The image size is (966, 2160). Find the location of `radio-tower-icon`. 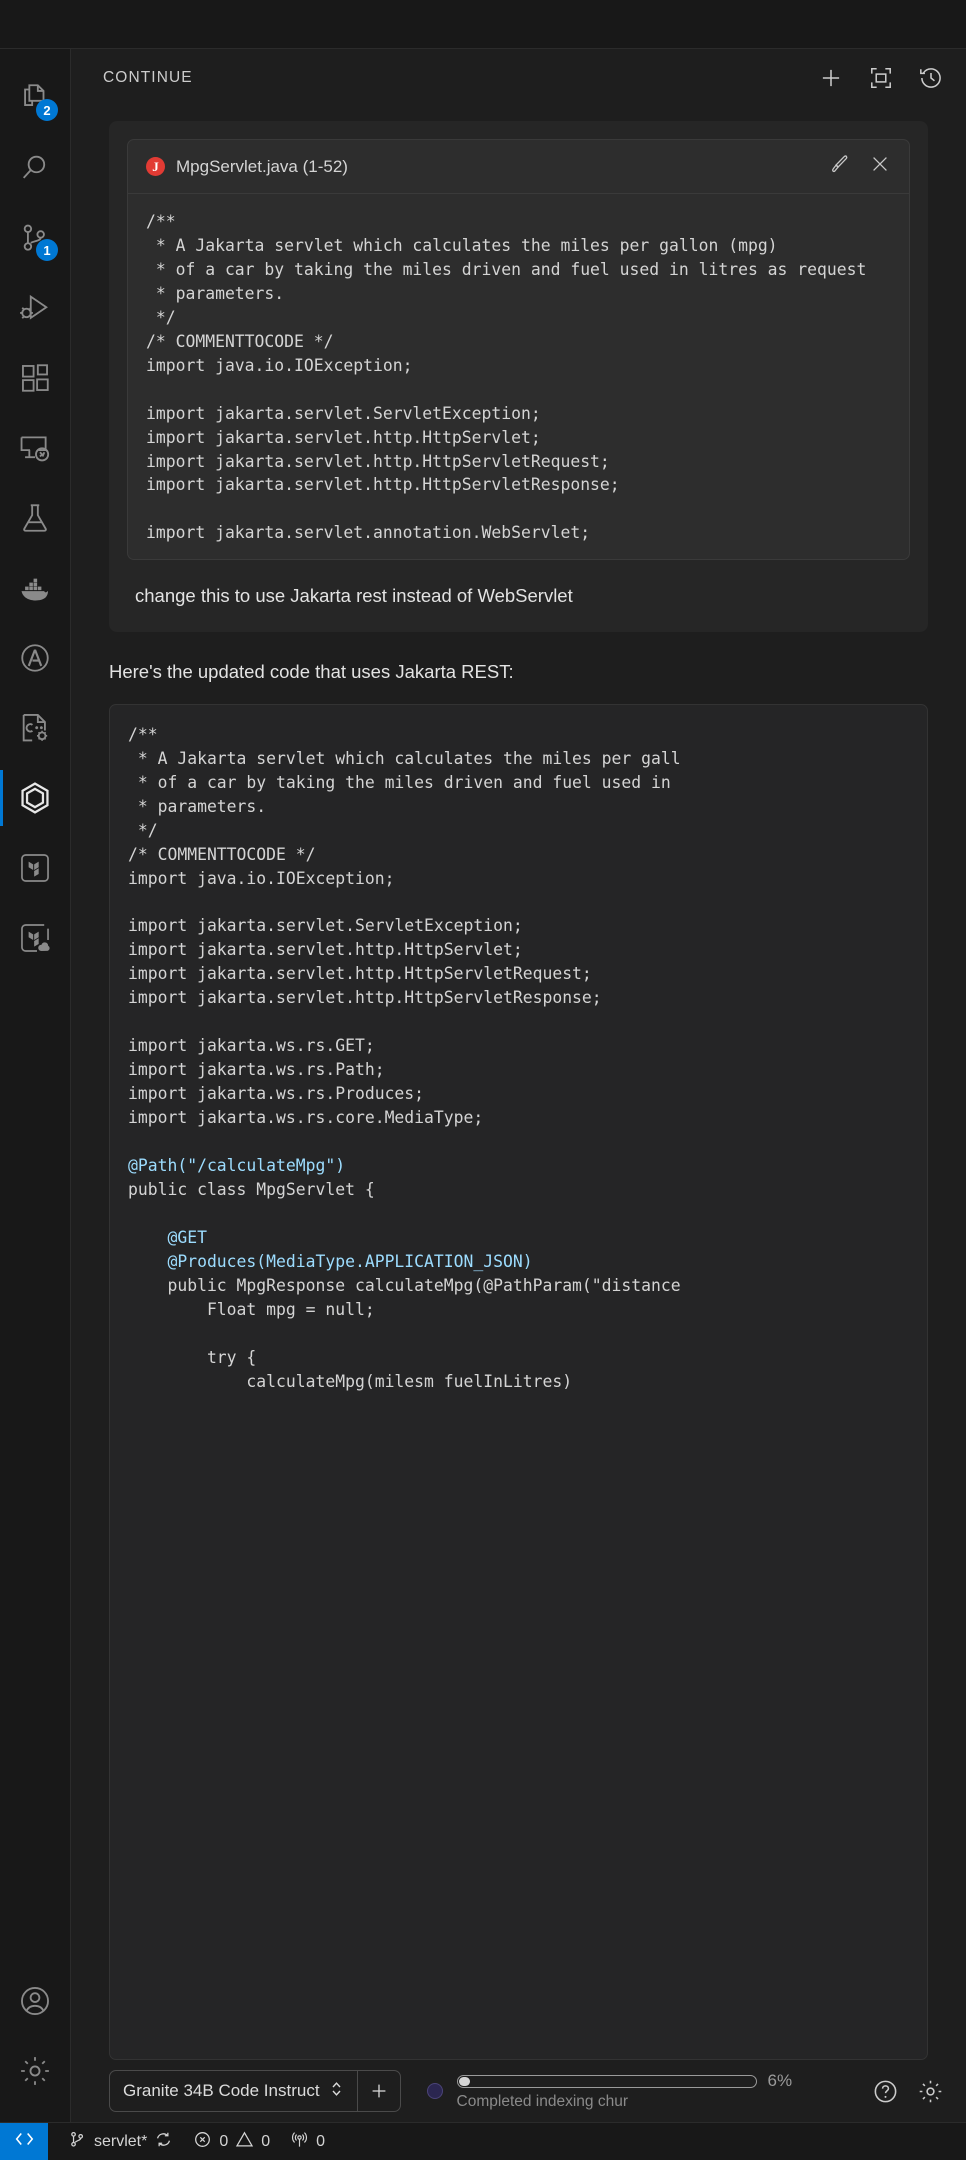

radio-tower-icon is located at coordinates (299, 2142).